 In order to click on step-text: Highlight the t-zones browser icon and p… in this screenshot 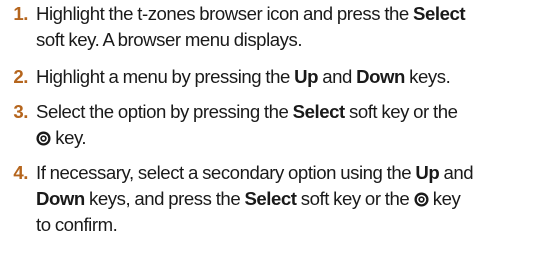, I will do `click(222, 13)`.